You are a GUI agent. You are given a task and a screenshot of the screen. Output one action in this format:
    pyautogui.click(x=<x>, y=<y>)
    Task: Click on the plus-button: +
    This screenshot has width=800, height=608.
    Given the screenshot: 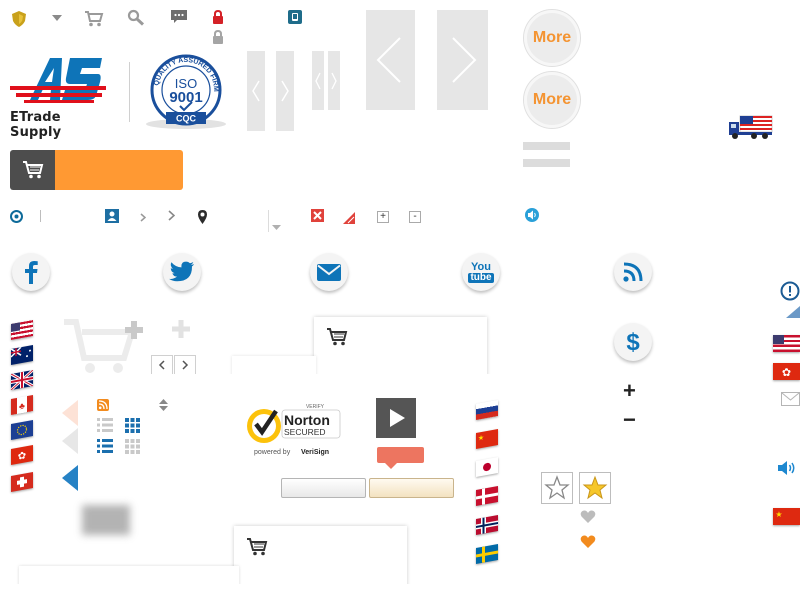 What is the action you would take?
    pyautogui.click(x=383, y=217)
    